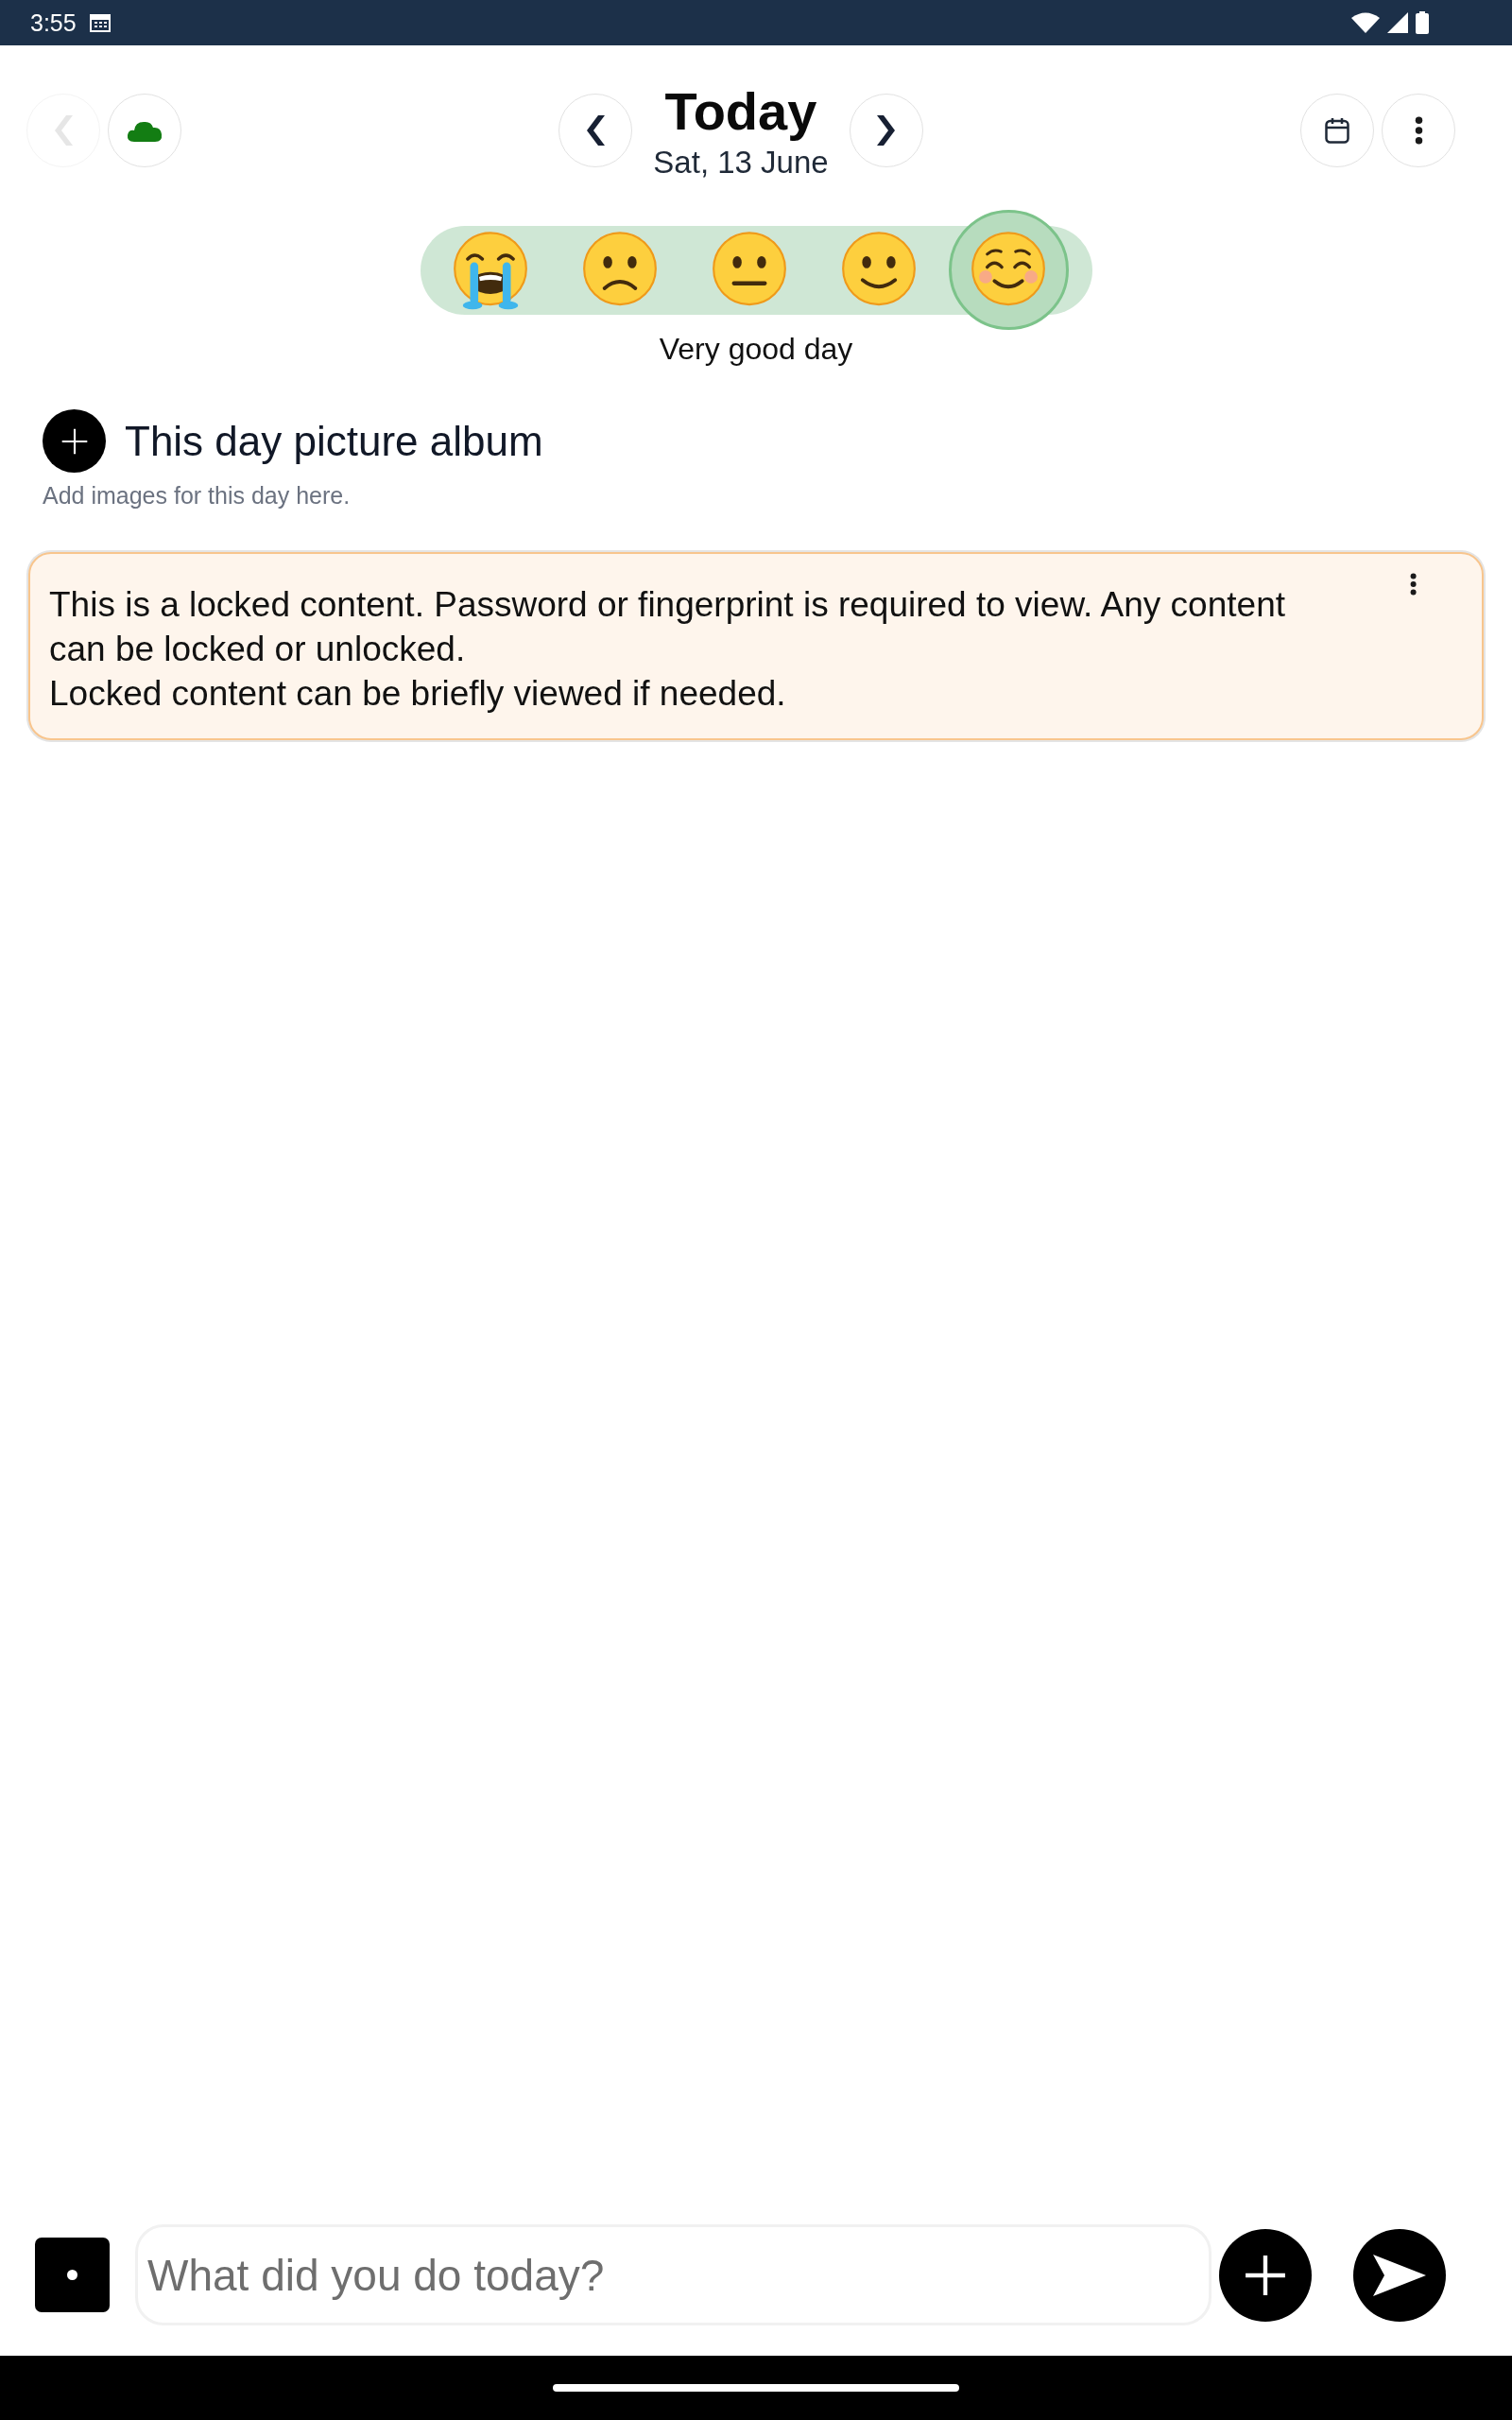 The width and height of the screenshot is (1512, 2420). I want to click on entry-text: This is a locked content. Password or fingerprint is required to view. Any content can be locked or unlocked., so click(667, 627).